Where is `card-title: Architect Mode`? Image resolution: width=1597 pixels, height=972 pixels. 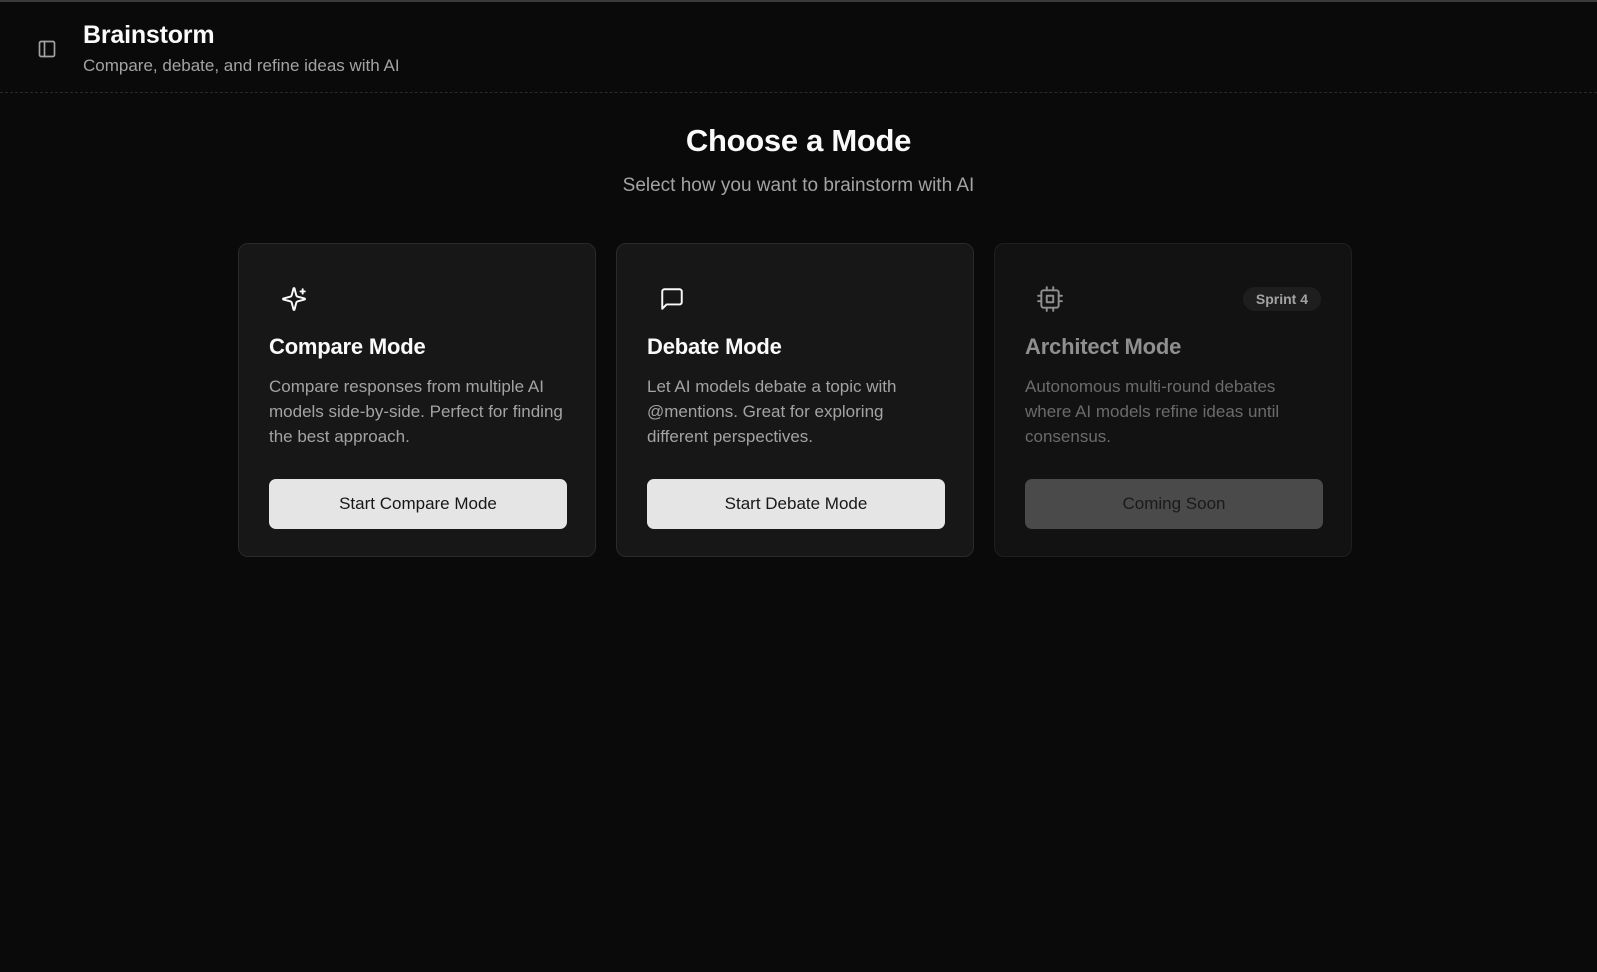 card-title: Architect Mode is located at coordinates (1103, 346).